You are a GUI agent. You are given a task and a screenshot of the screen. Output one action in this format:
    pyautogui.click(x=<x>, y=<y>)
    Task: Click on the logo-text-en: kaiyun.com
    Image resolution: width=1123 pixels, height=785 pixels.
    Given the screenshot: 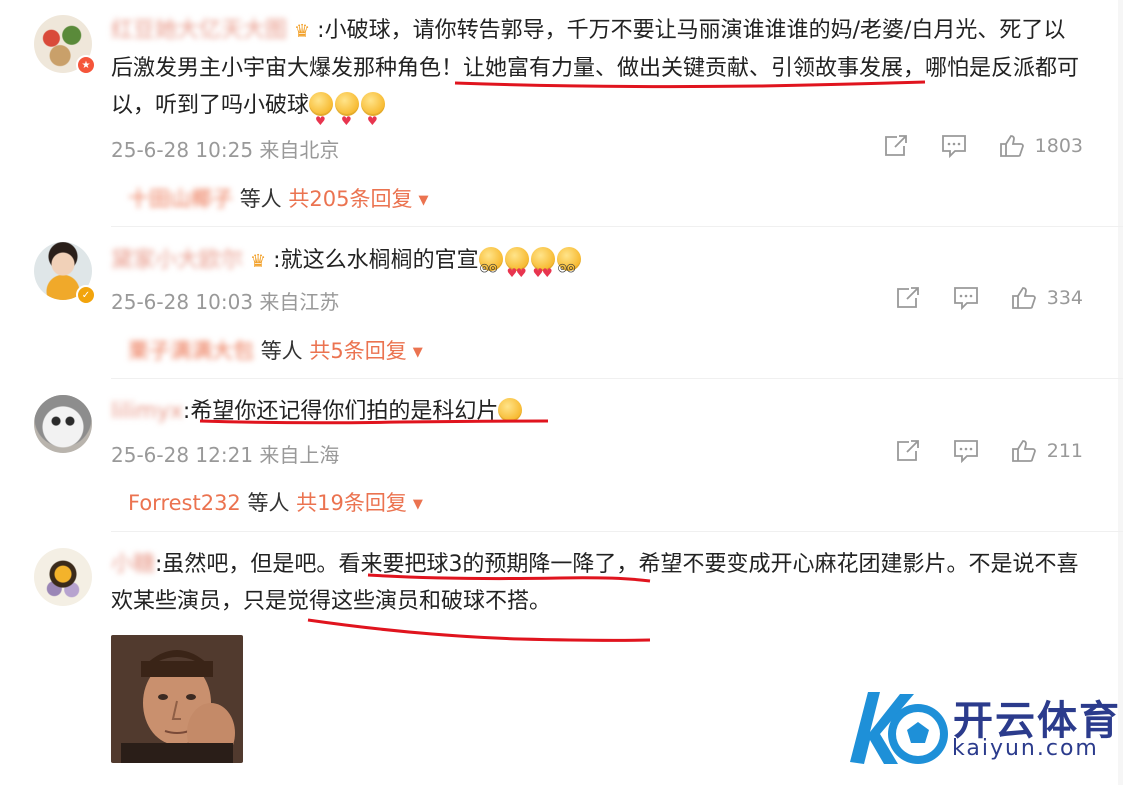 What is the action you would take?
    pyautogui.click(x=1025, y=748)
    